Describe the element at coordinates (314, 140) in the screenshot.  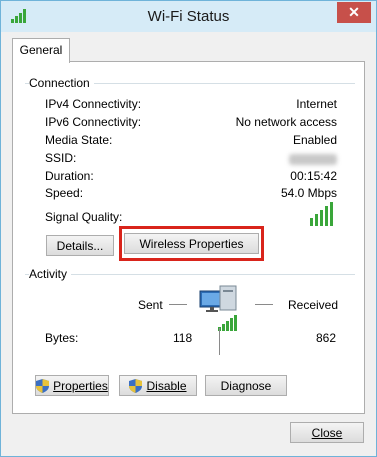
I see `media-state-value: Enabled` at that location.